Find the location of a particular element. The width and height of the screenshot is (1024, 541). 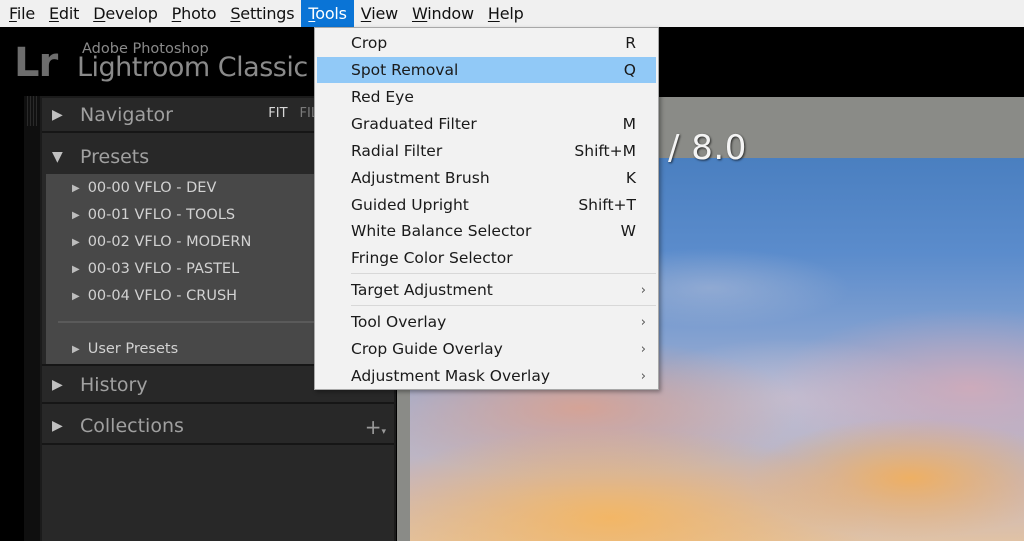

menu-tools: Tools is located at coordinates (327, 13).